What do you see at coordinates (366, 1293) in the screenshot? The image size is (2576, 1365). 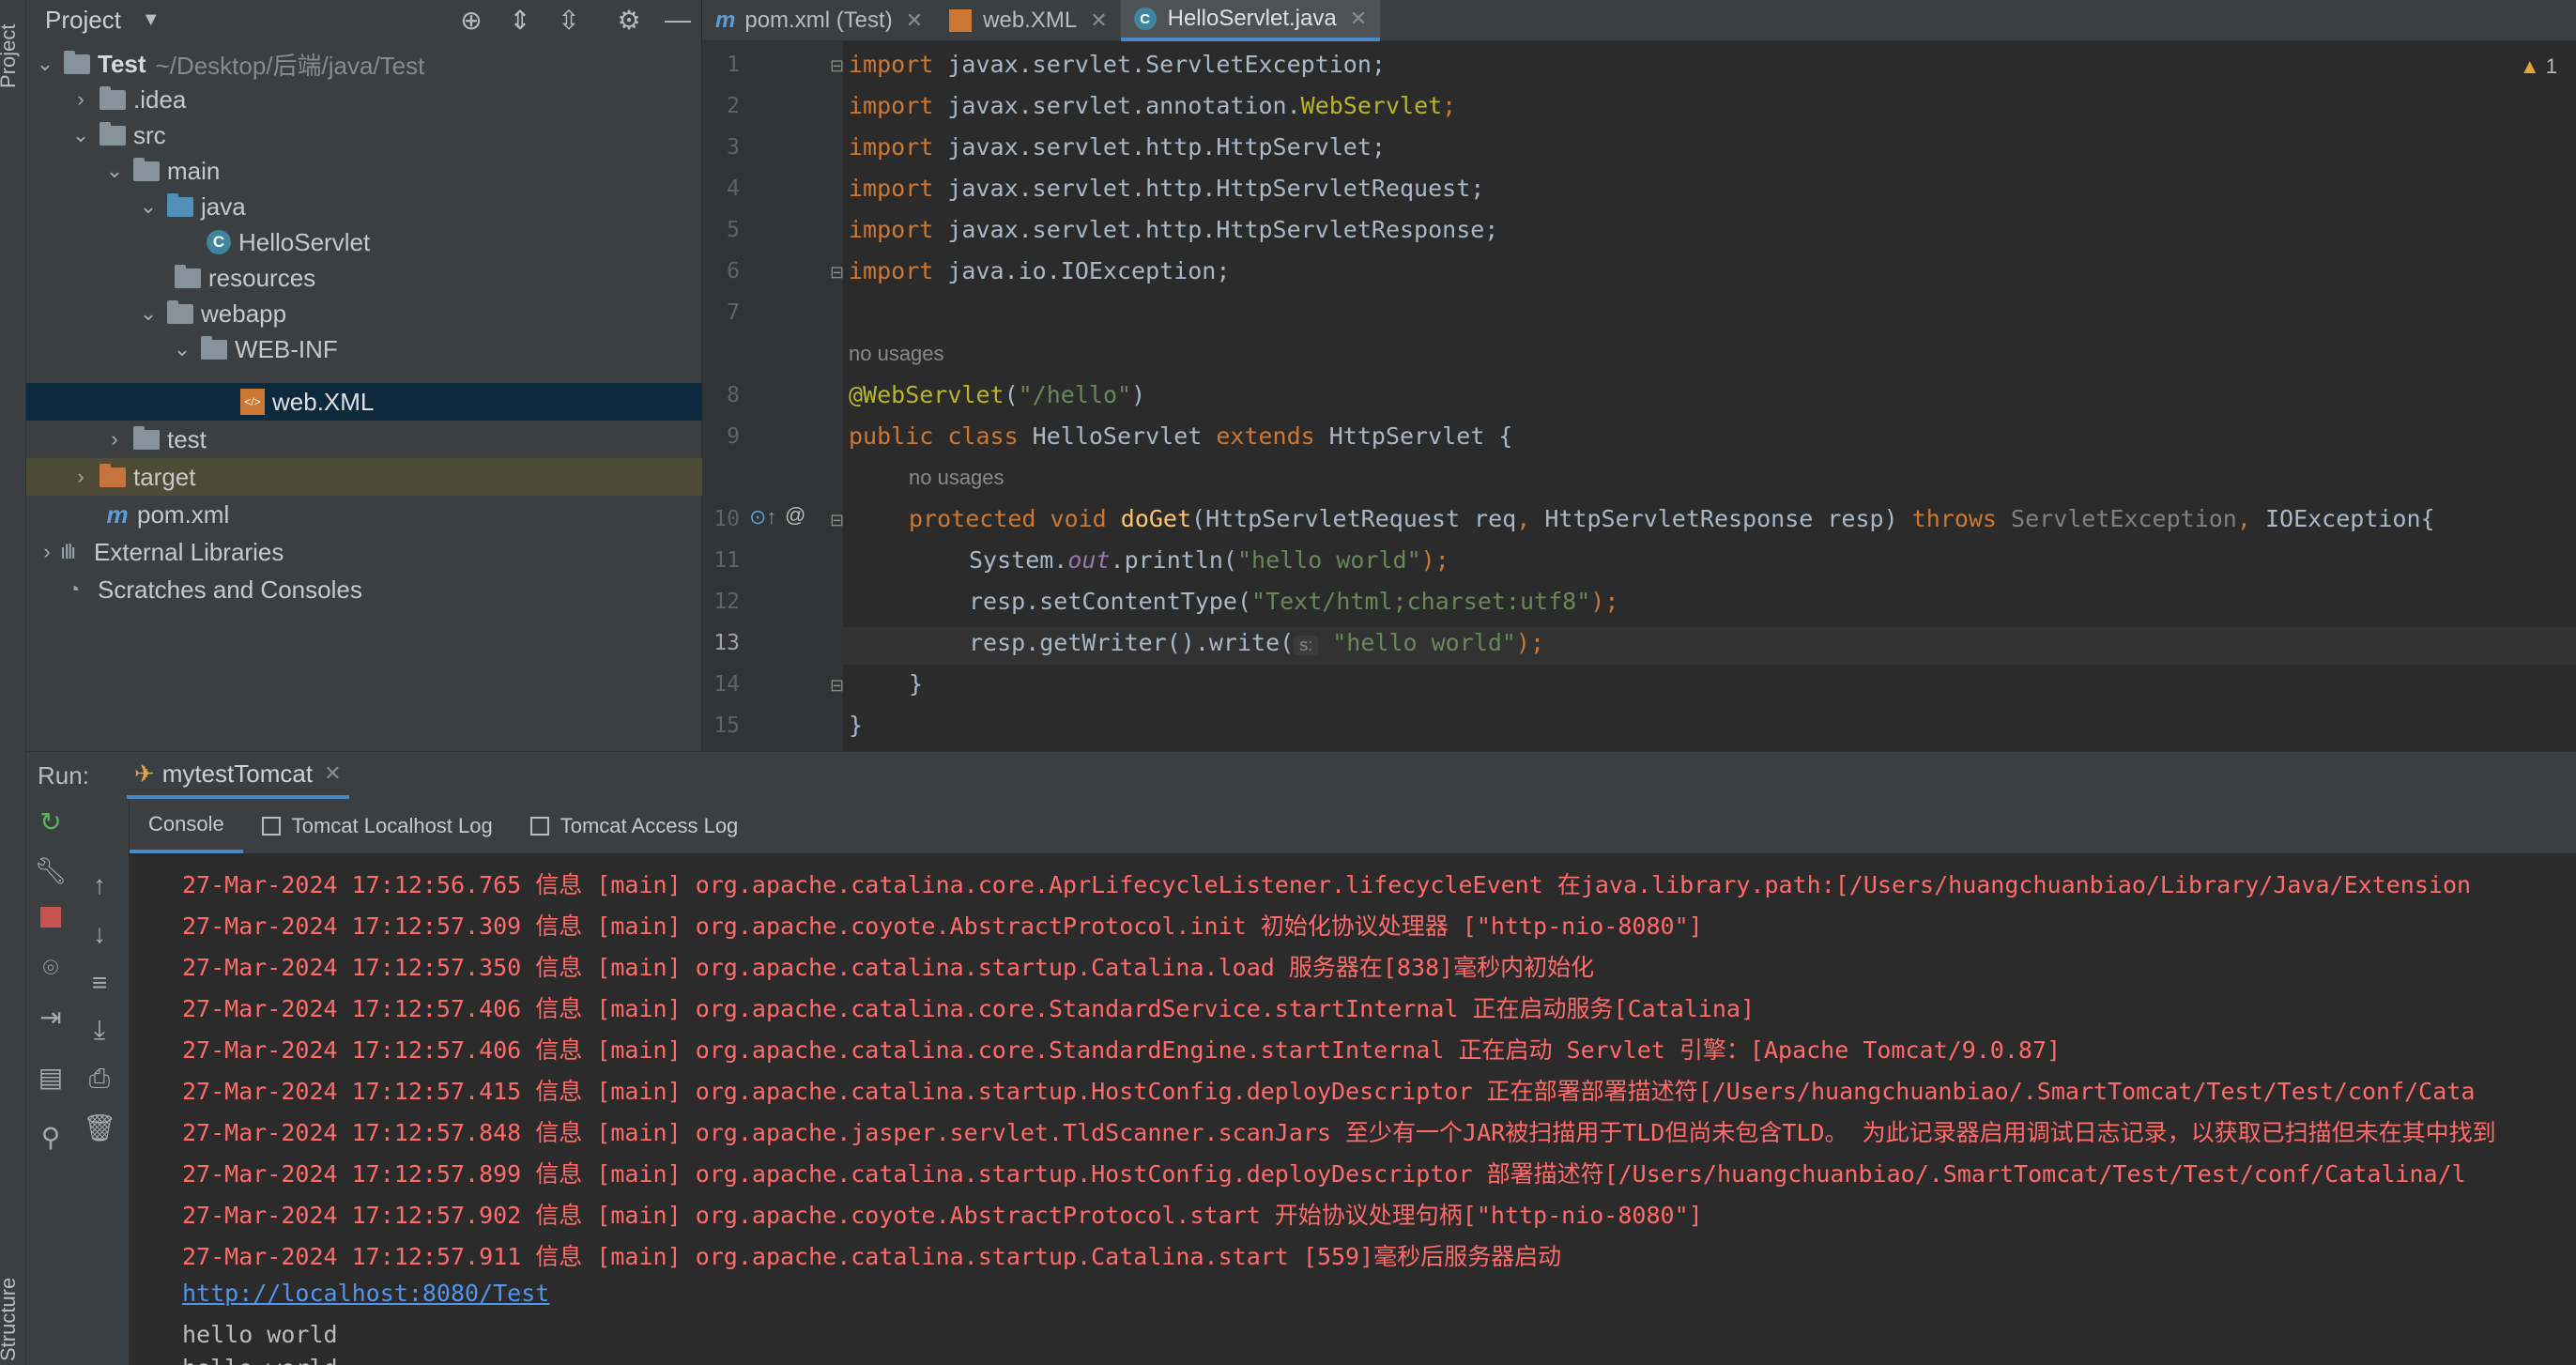 I see `console-url-link: http://localhost:8080/Test` at bounding box center [366, 1293].